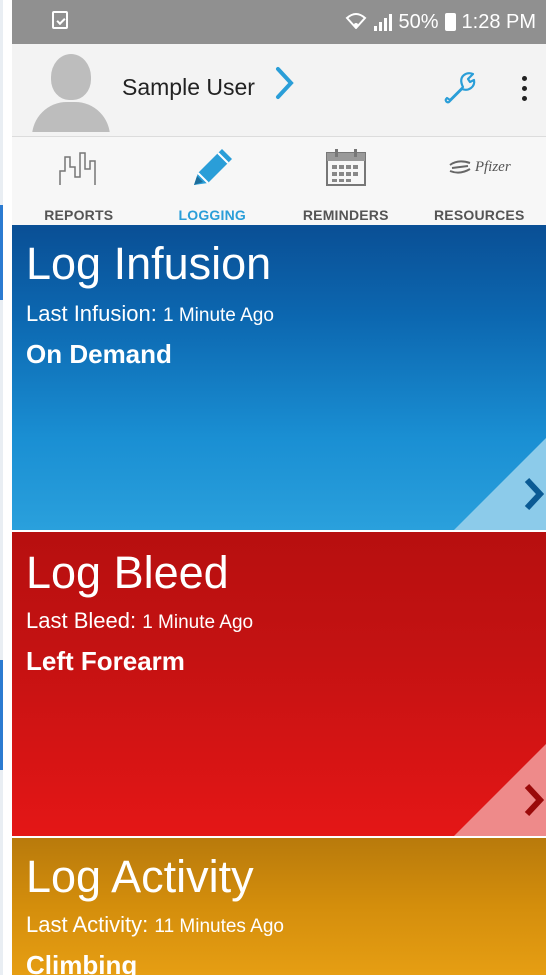 The height and width of the screenshot is (975, 546). I want to click on status-time: 1:28 PM, so click(498, 21).